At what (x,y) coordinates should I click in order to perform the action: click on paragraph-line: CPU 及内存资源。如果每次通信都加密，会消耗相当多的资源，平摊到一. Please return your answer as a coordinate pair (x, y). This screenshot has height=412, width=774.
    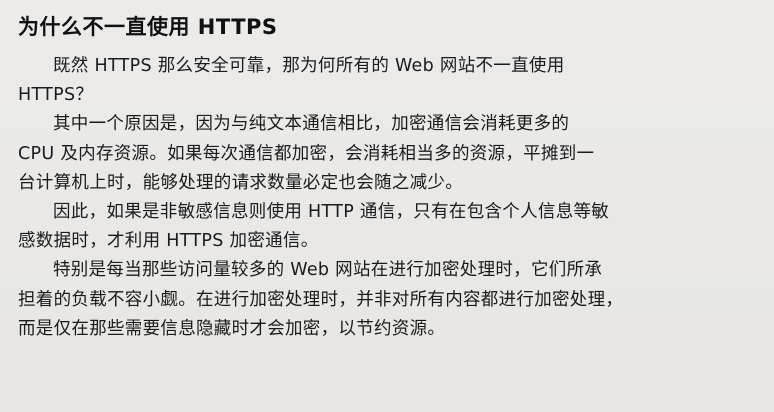
    Looking at the image, I should click on (306, 153).